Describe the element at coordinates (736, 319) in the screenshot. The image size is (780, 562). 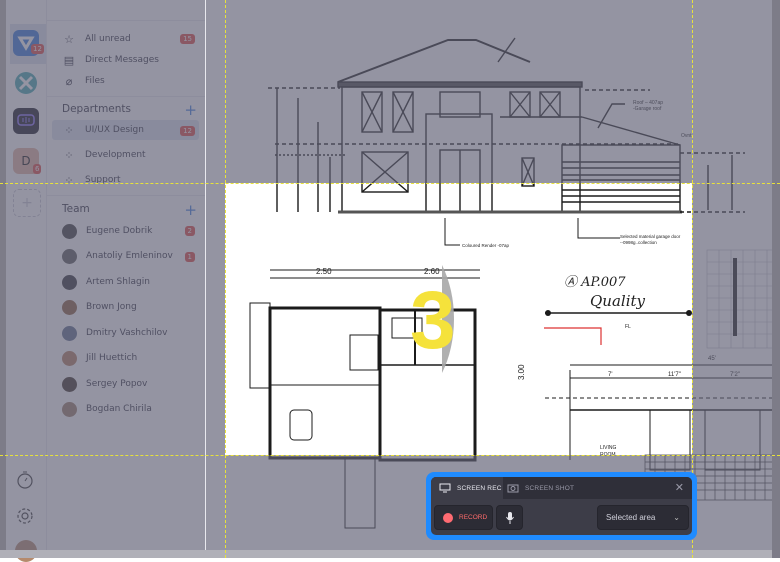
I see `dim-overlay-right` at that location.